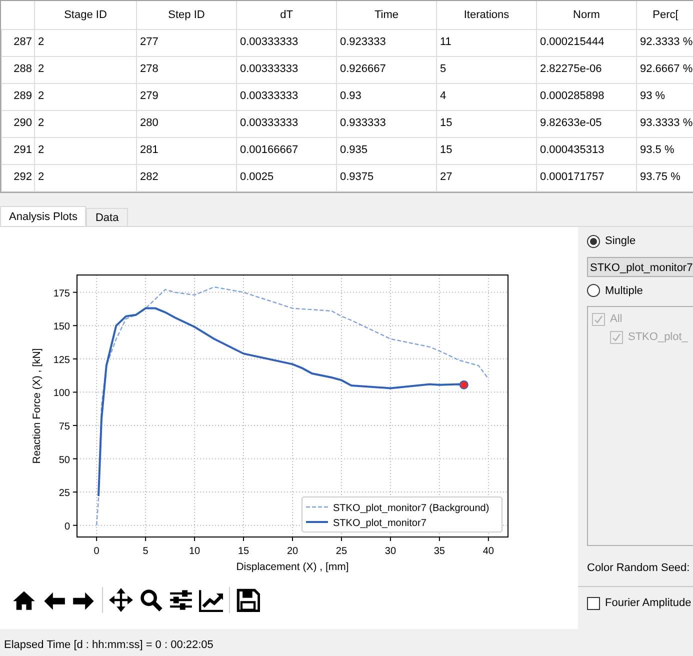  Describe the element at coordinates (586, 150) in the screenshot. I see `table-cell: 0.000435313` at that location.